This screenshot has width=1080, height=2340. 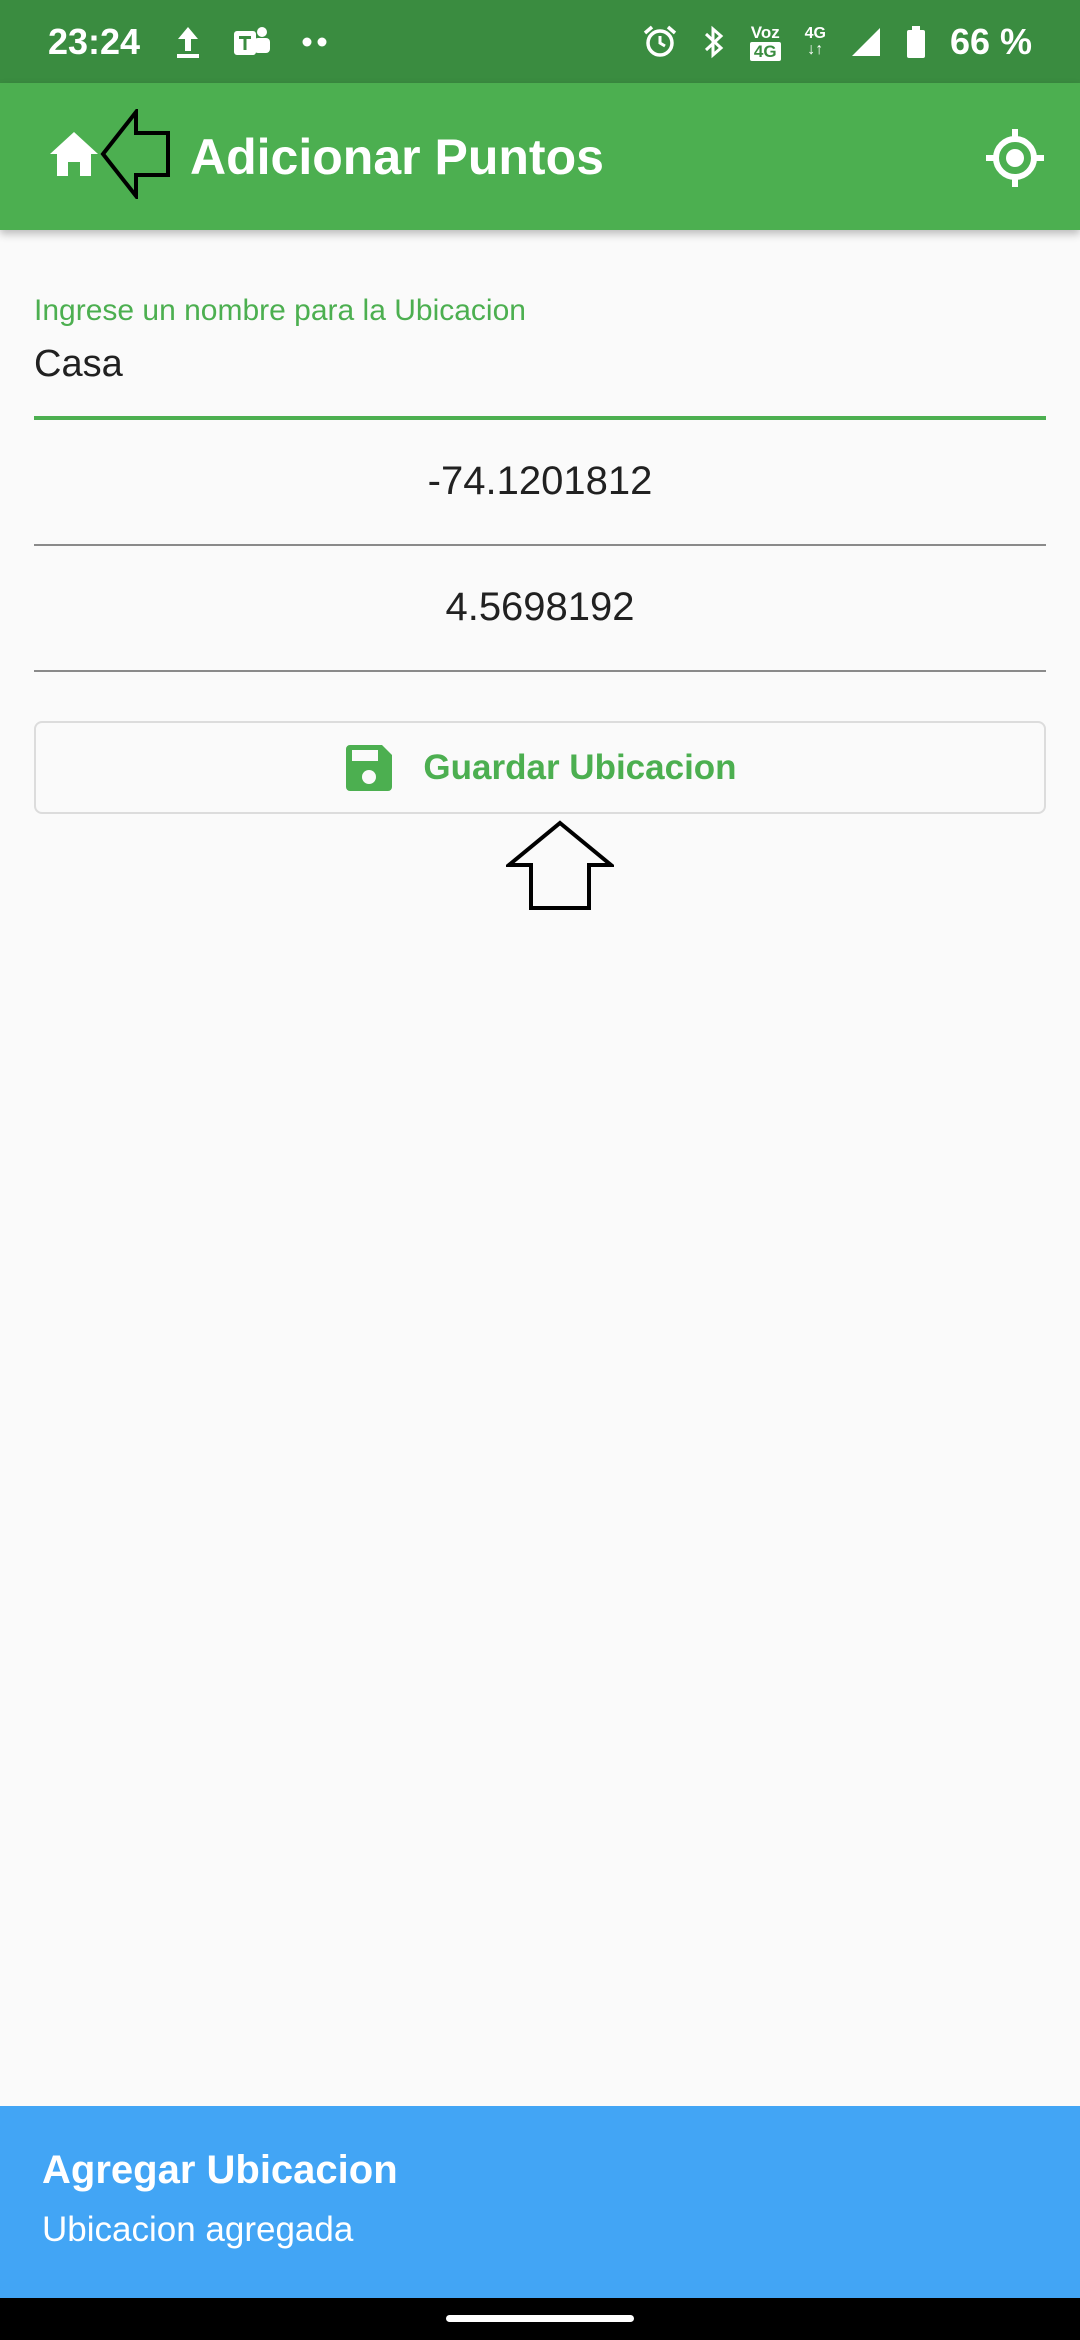 What do you see at coordinates (990, 41) in the screenshot?
I see `battery-percentage: 66 %` at bounding box center [990, 41].